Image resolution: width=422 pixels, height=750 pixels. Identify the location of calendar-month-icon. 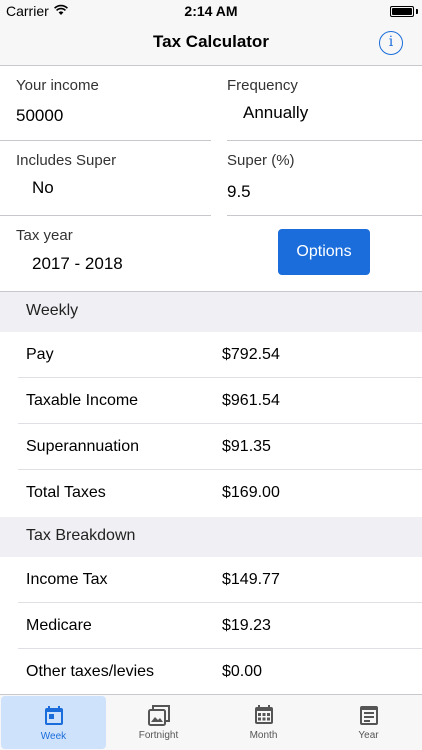
(263, 714).